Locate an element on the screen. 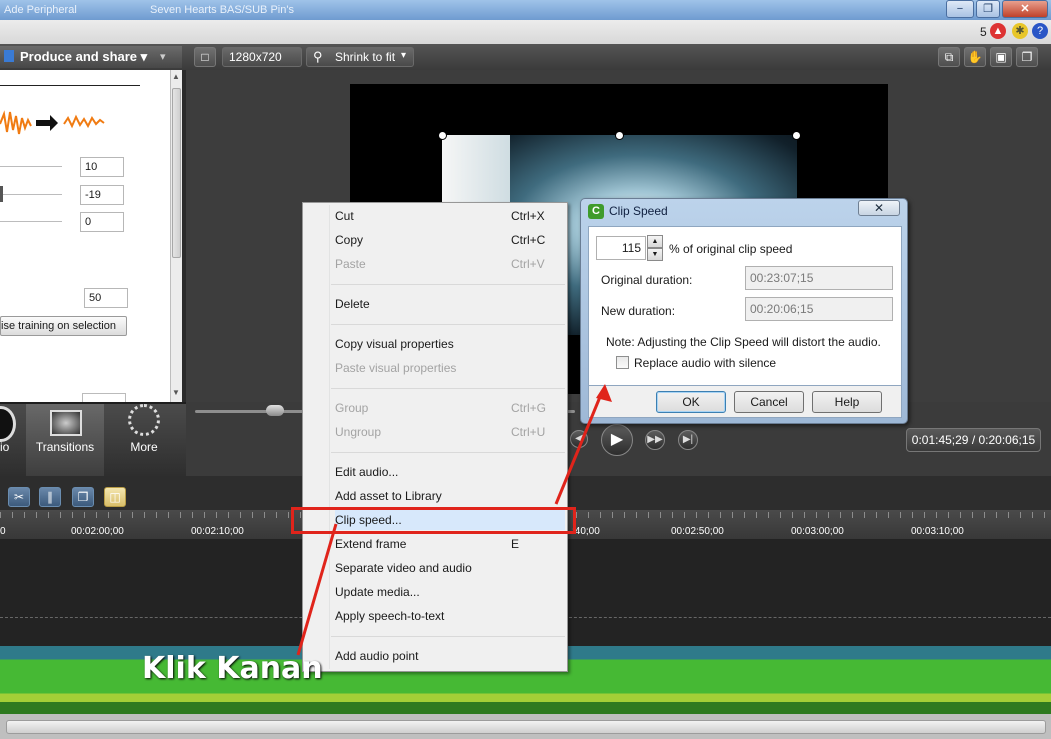  menu-item-extend-frame: Extend frame E is located at coordinates (450, 544).